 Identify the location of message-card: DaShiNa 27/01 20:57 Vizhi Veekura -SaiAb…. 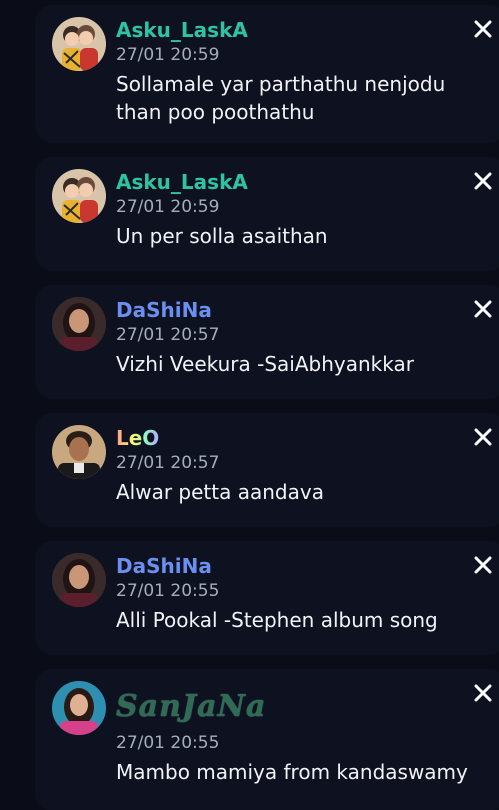
(267, 342).